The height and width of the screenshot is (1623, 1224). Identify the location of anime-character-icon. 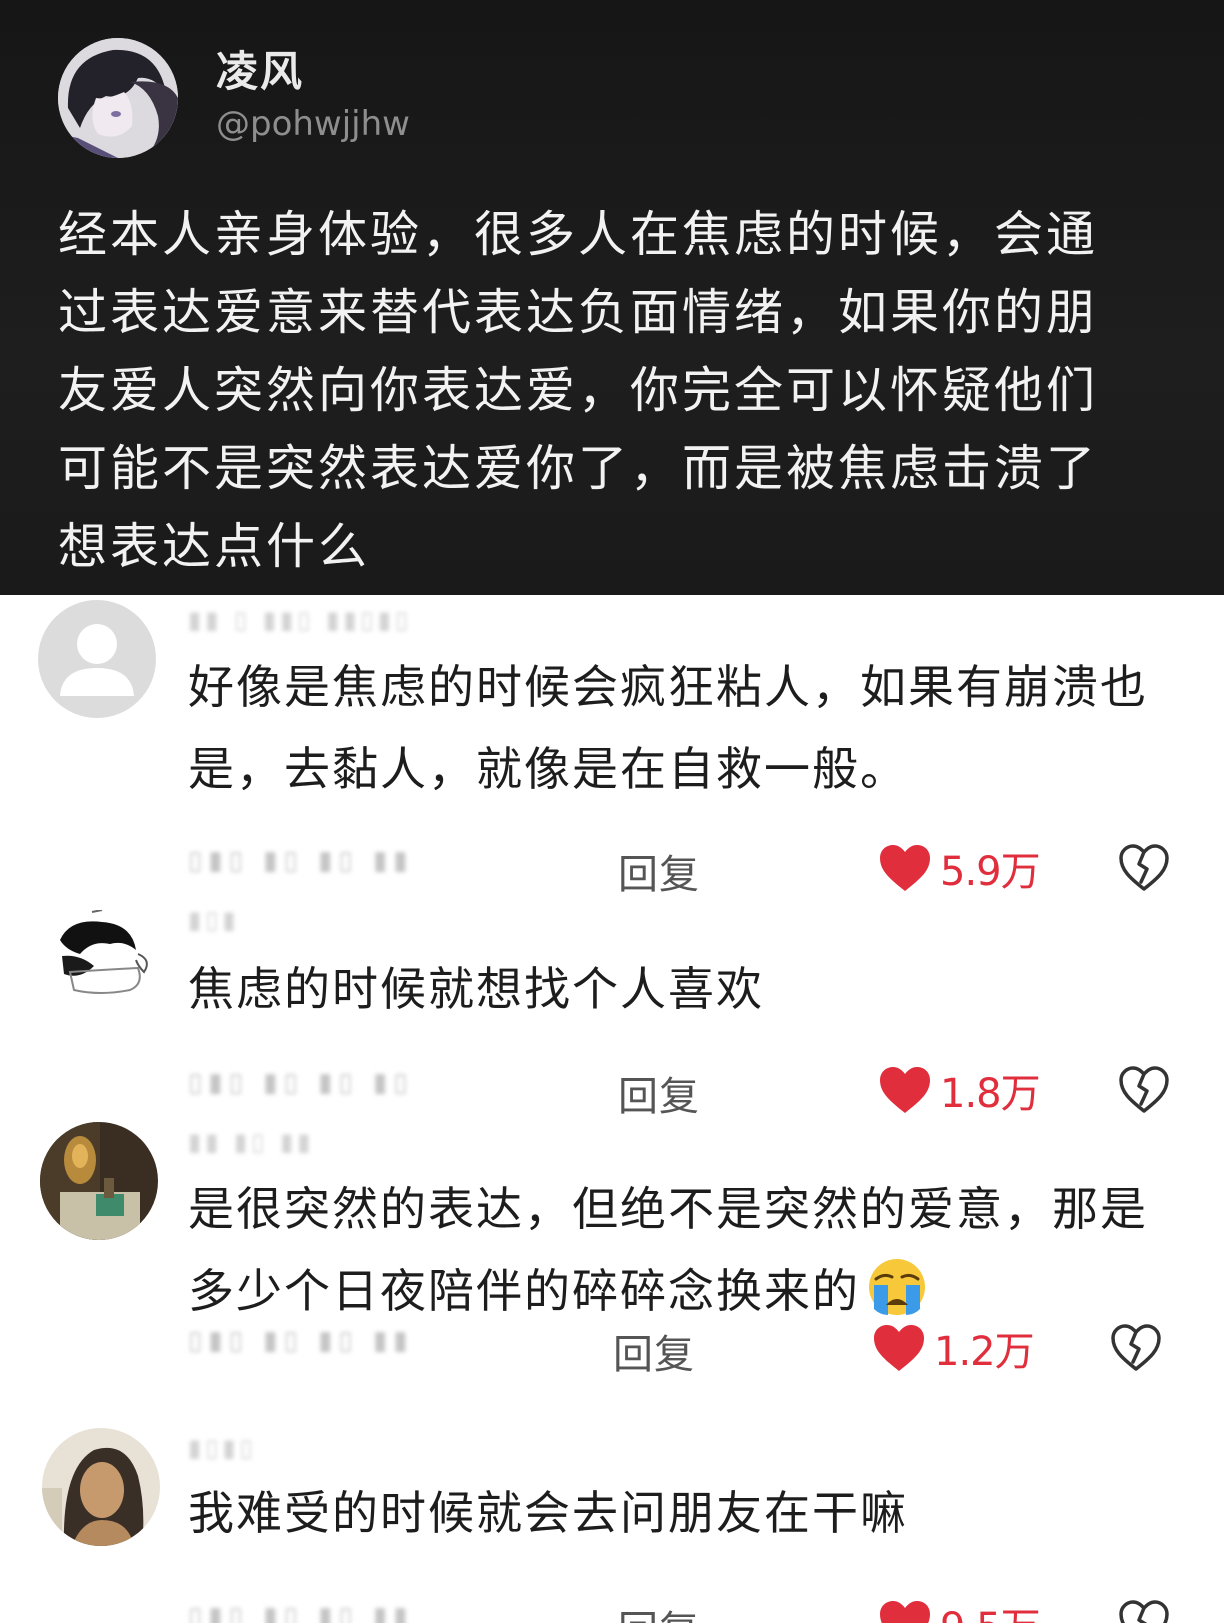
(118, 98).